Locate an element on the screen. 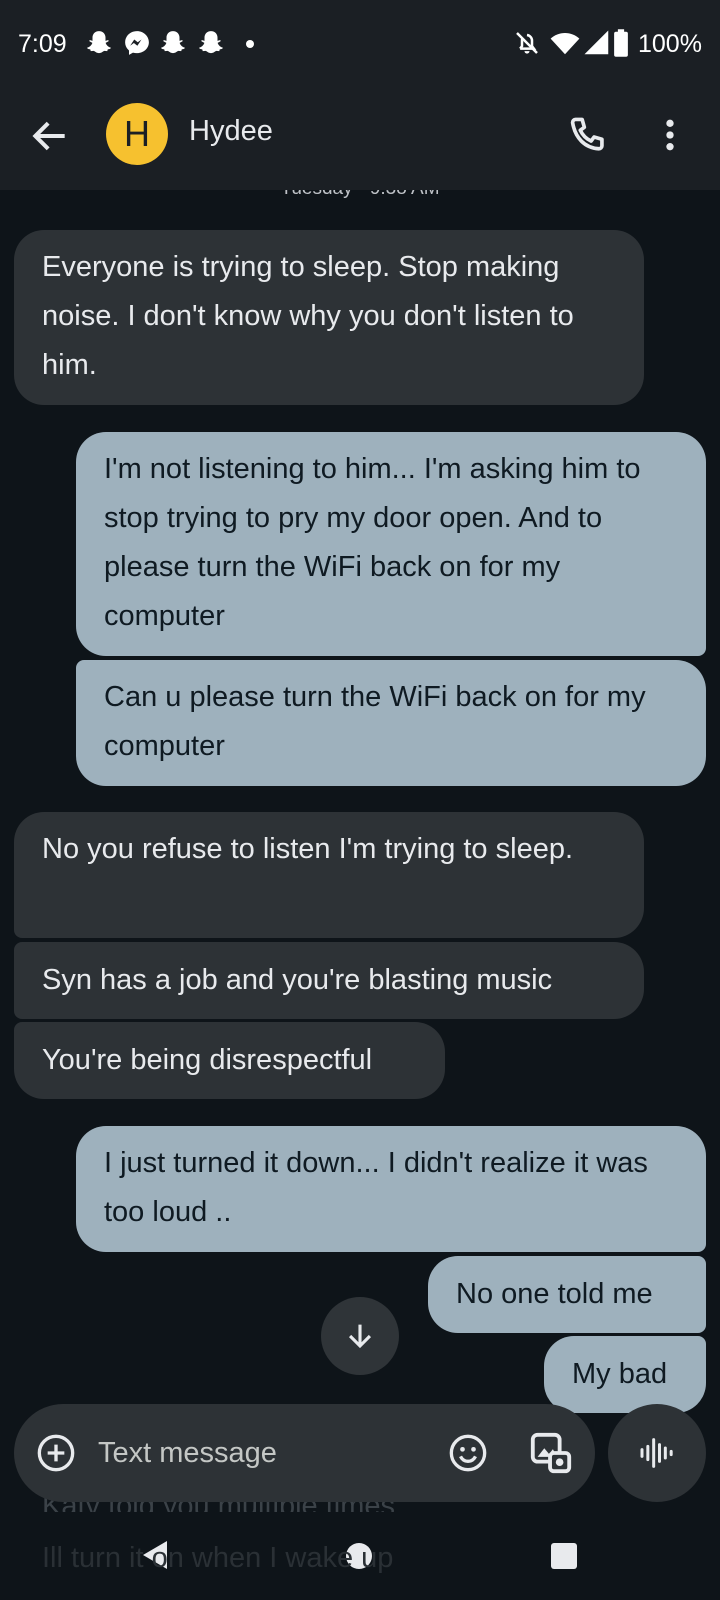 Image resolution: width=720 pixels, height=1600 pixels. phone-call-icon is located at coordinates (588, 135).